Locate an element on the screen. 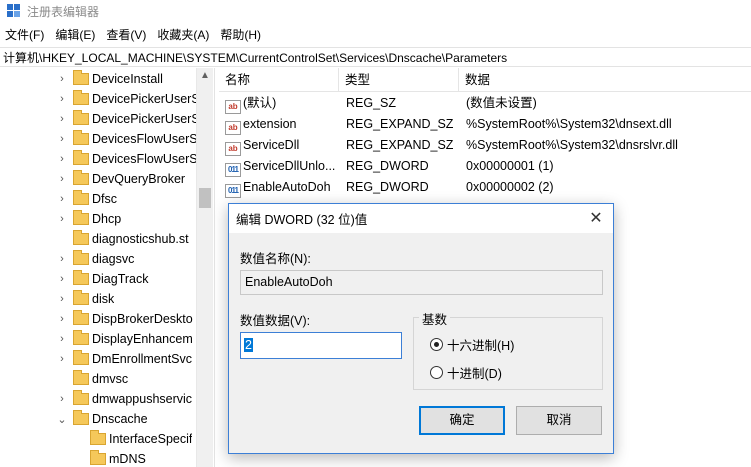 This screenshot has width=751, height=467. cancel-button: 取消 is located at coordinates (559, 420).